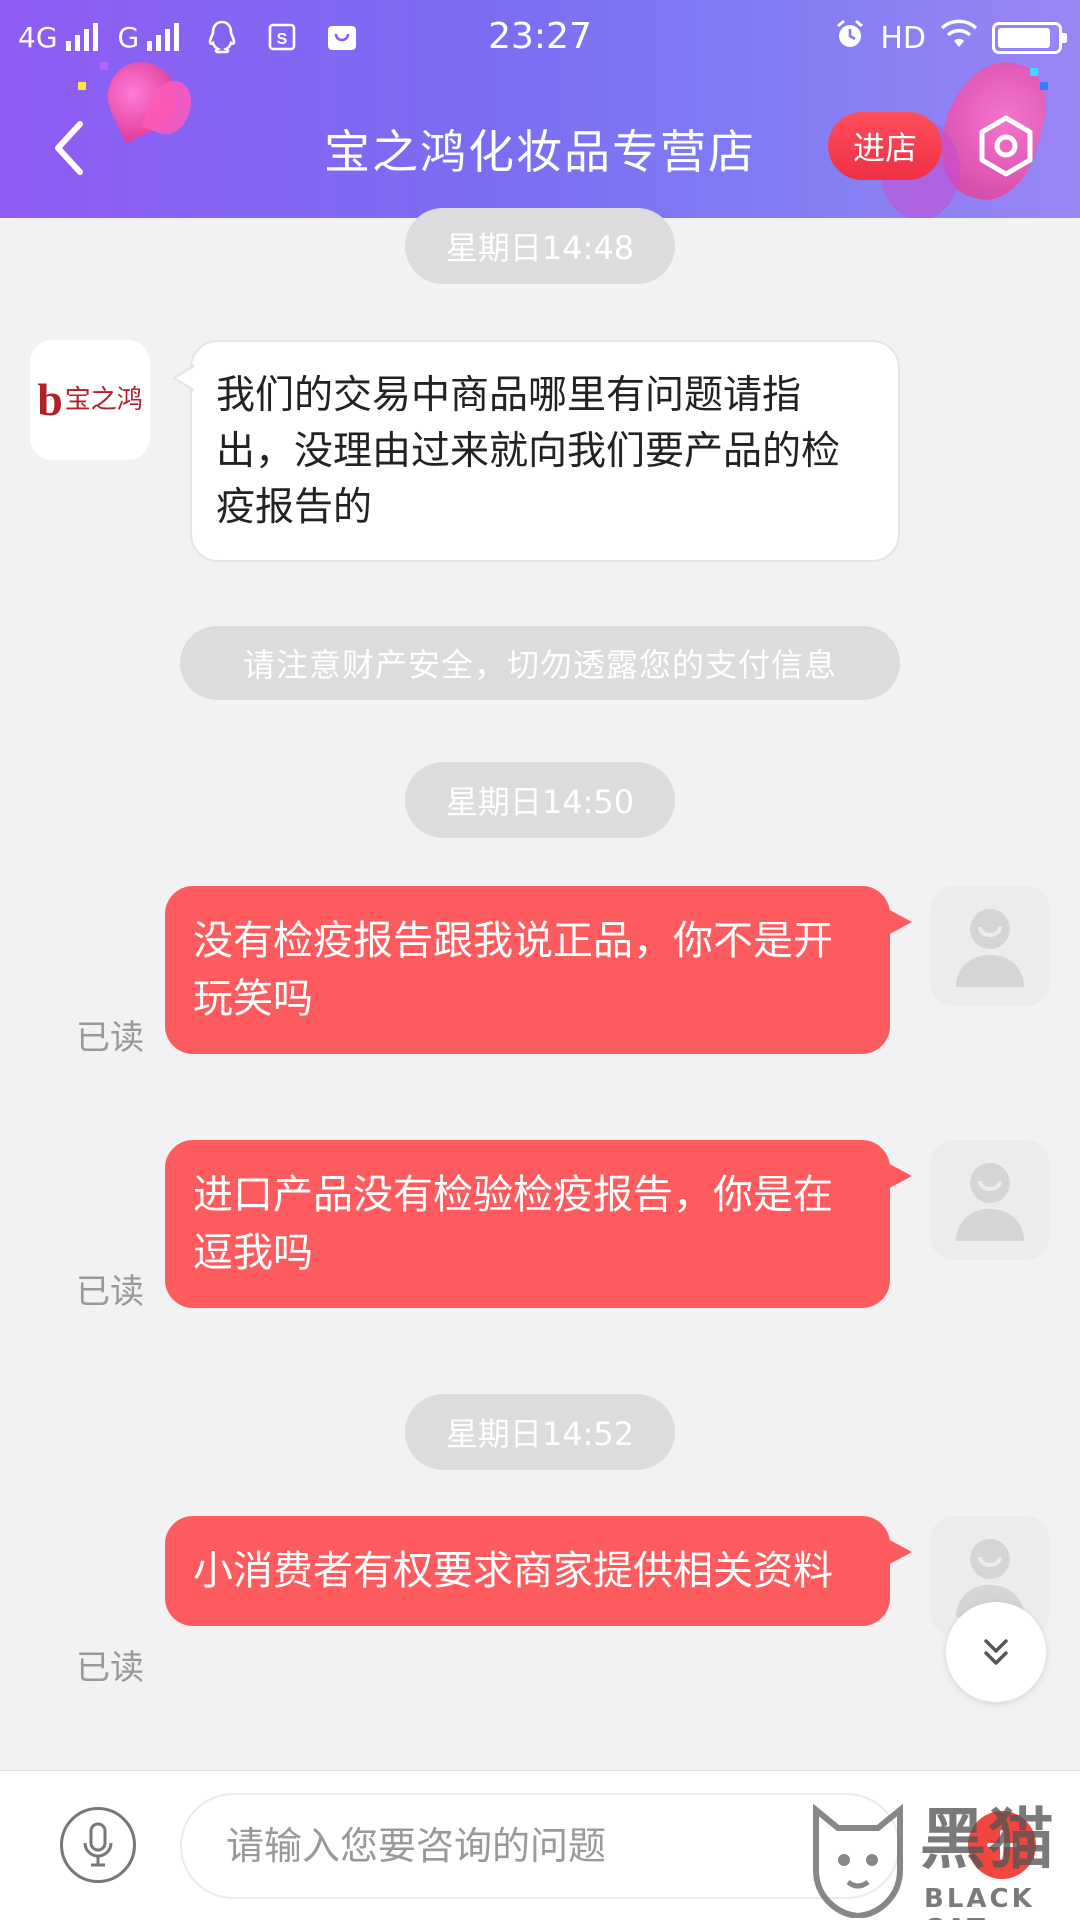 Image resolution: width=1080 pixels, height=1920 pixels. Describe the element at coordinates (536, 451) in the screenshot. I see `incoming-message: 我们的交易中商品哪里有问题请指出，没理由过来就向我们要产品的检疫报告的` at that location.